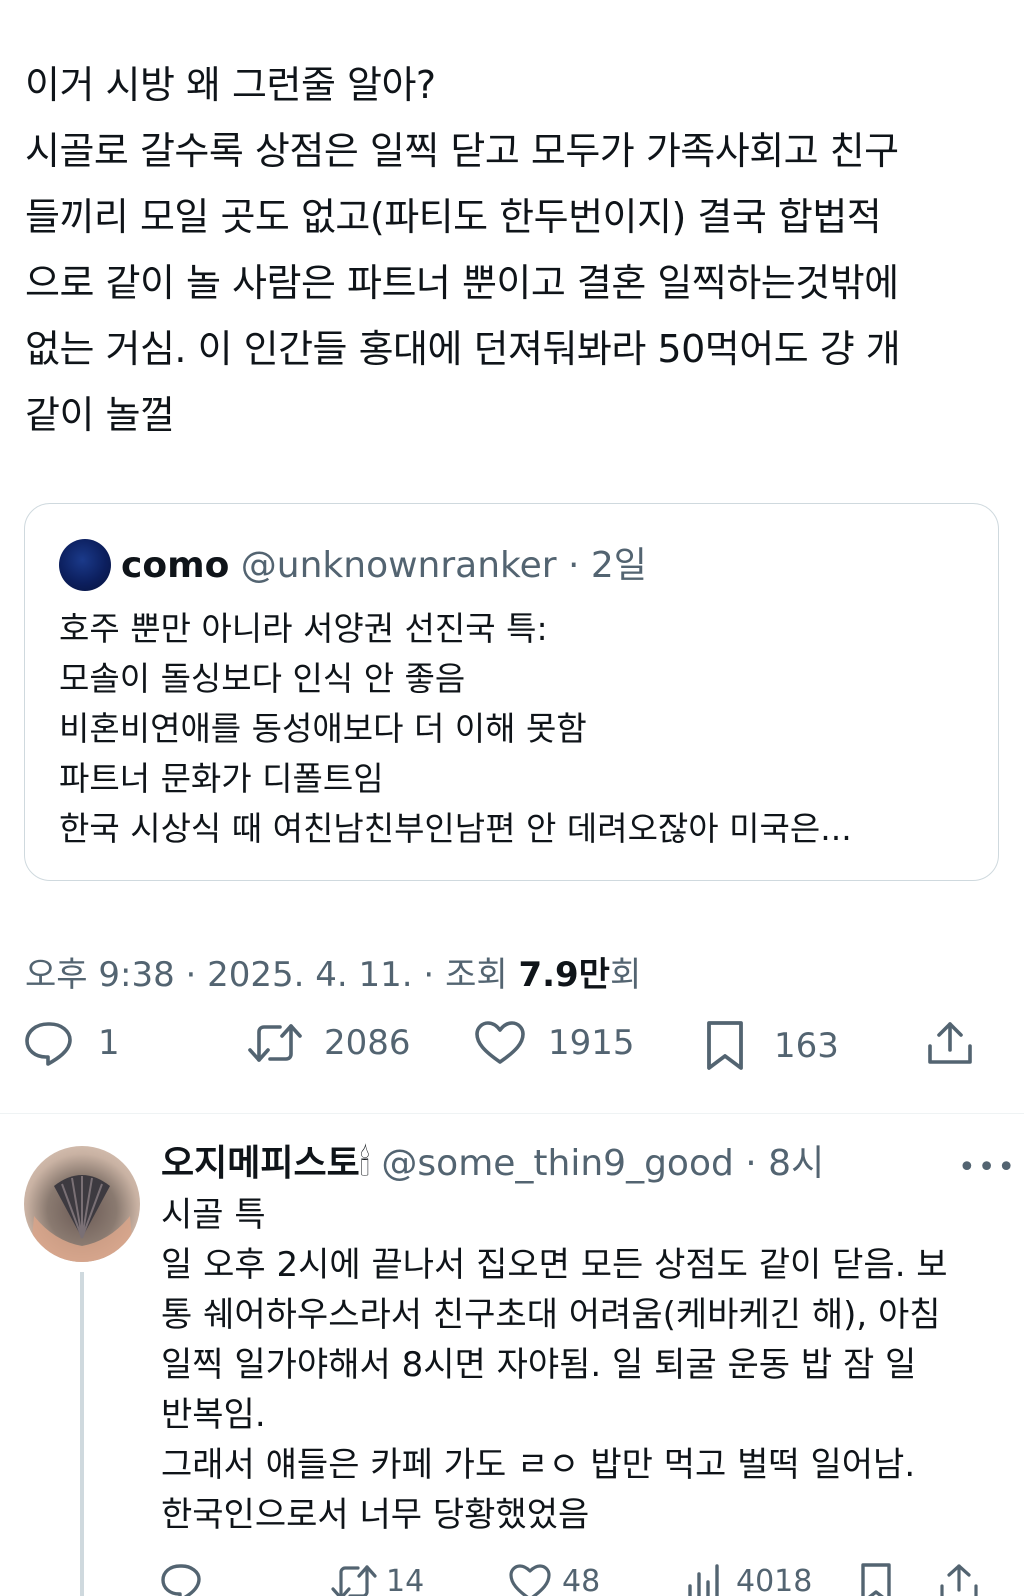  Describe the element at coordinates (323, 728) in the screenshot. I see `quoted-line: 비혼비연애를 동성애보다 더 이해 못함` at that location.